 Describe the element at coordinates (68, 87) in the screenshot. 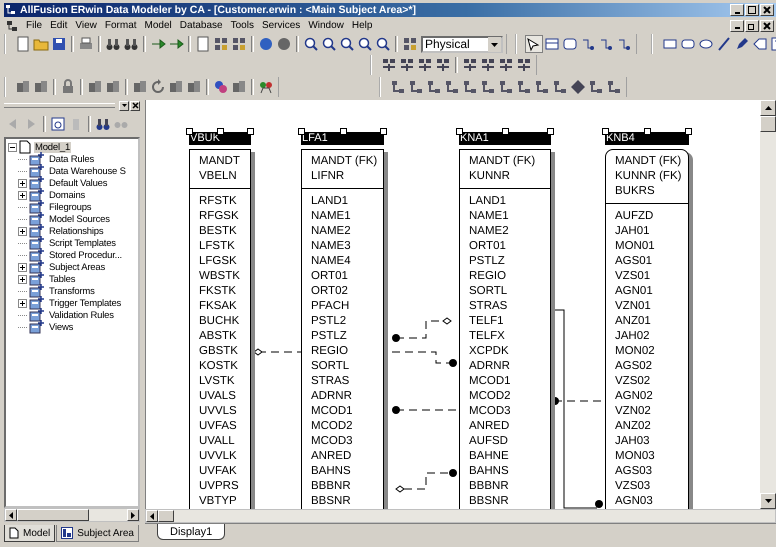

I see `lock-icon` at that location.